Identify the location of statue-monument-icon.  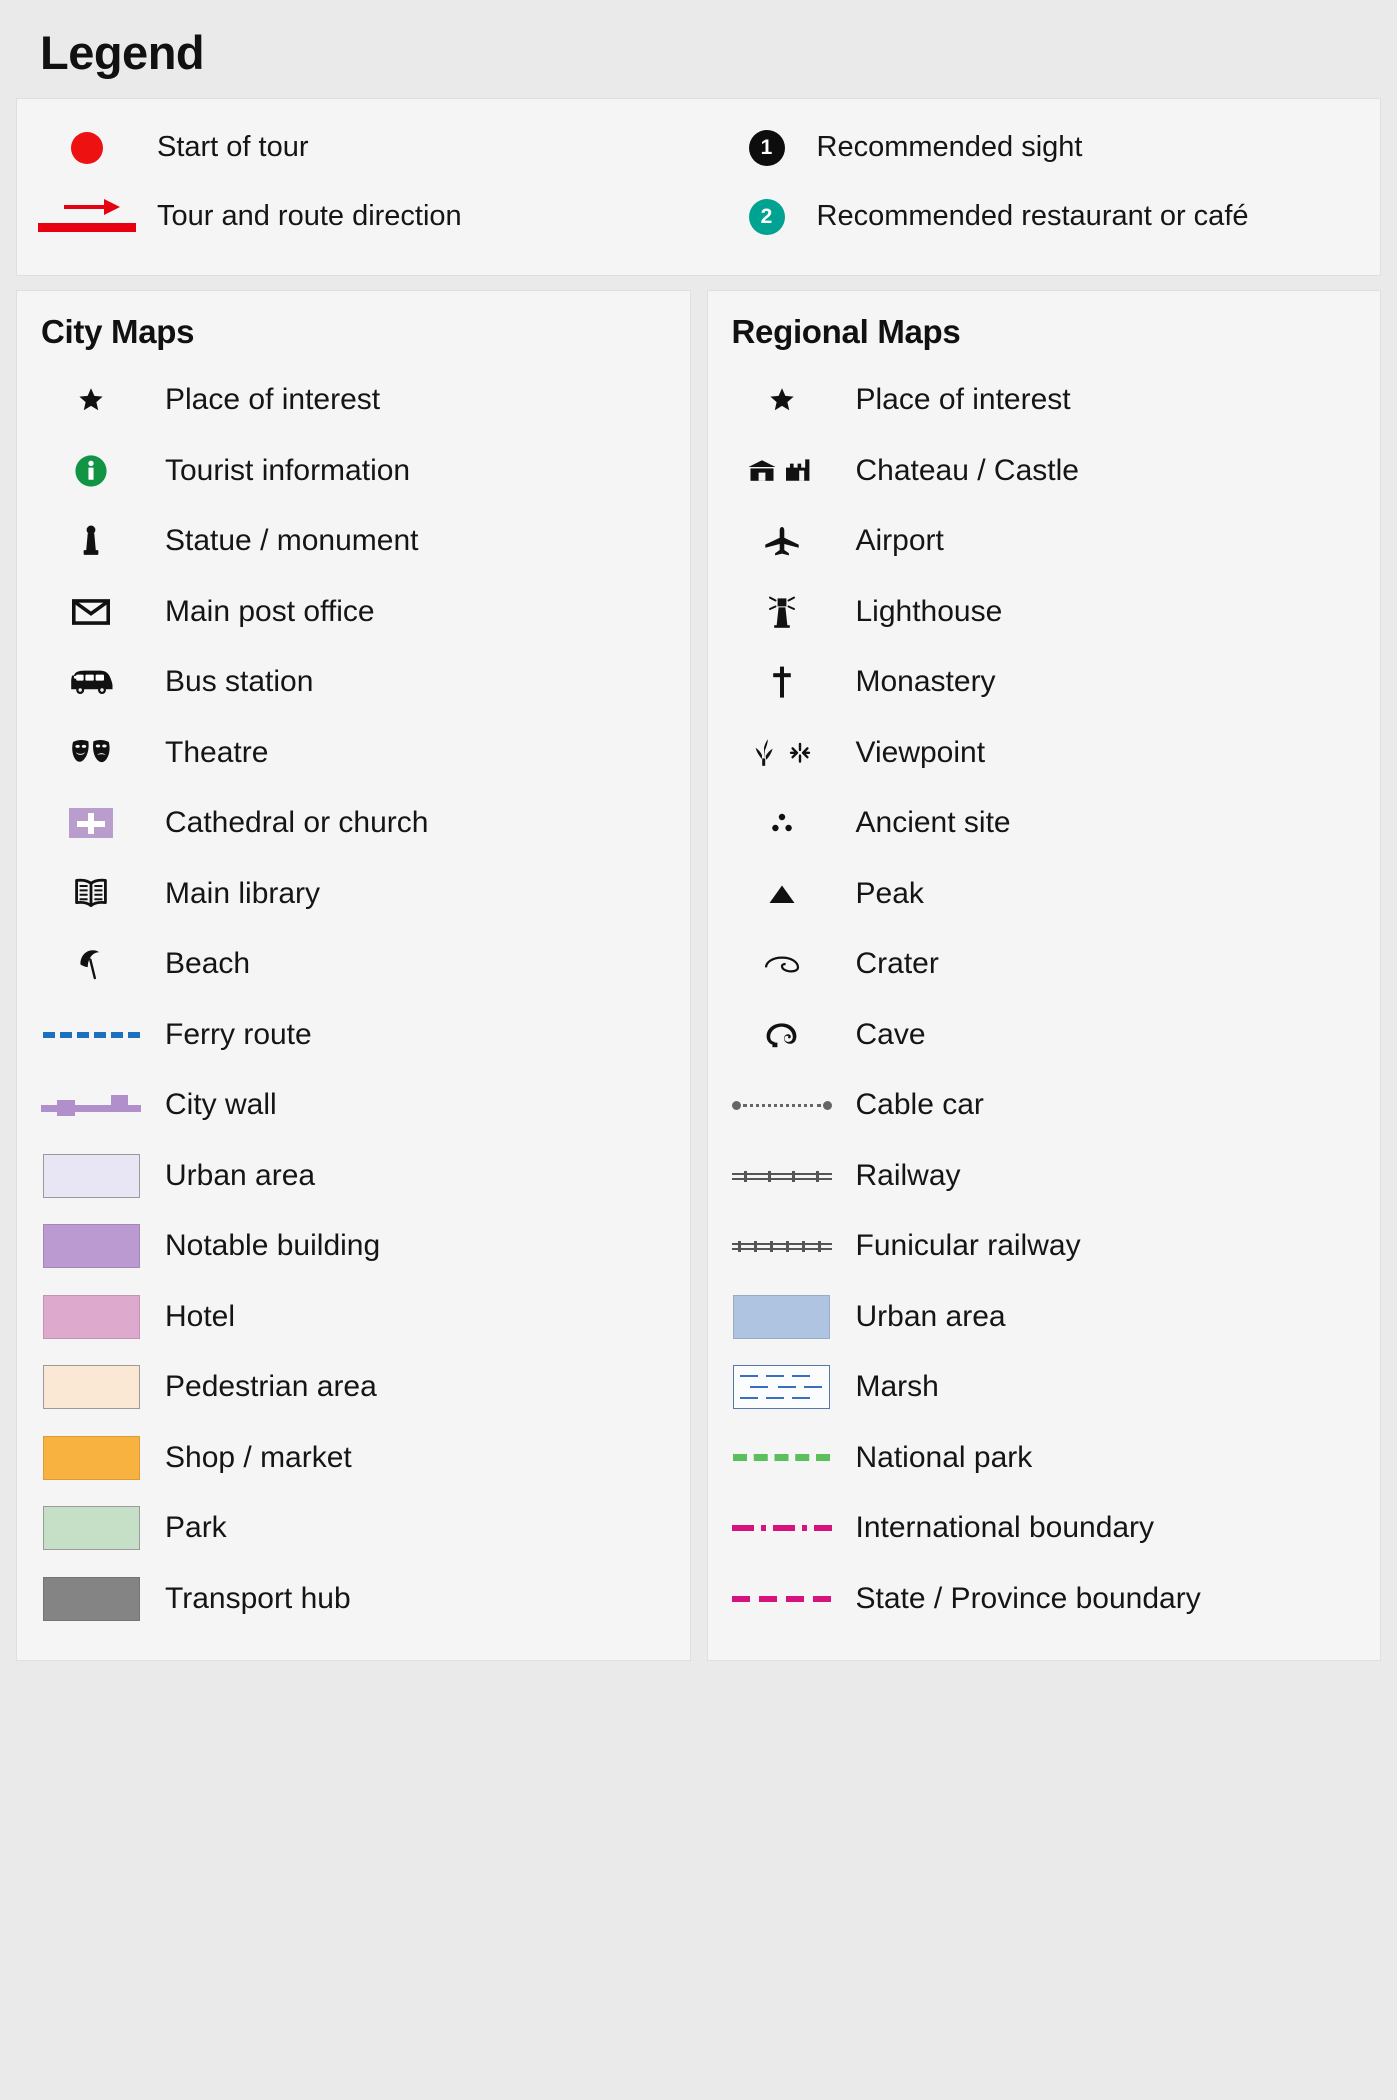
(91, 541).